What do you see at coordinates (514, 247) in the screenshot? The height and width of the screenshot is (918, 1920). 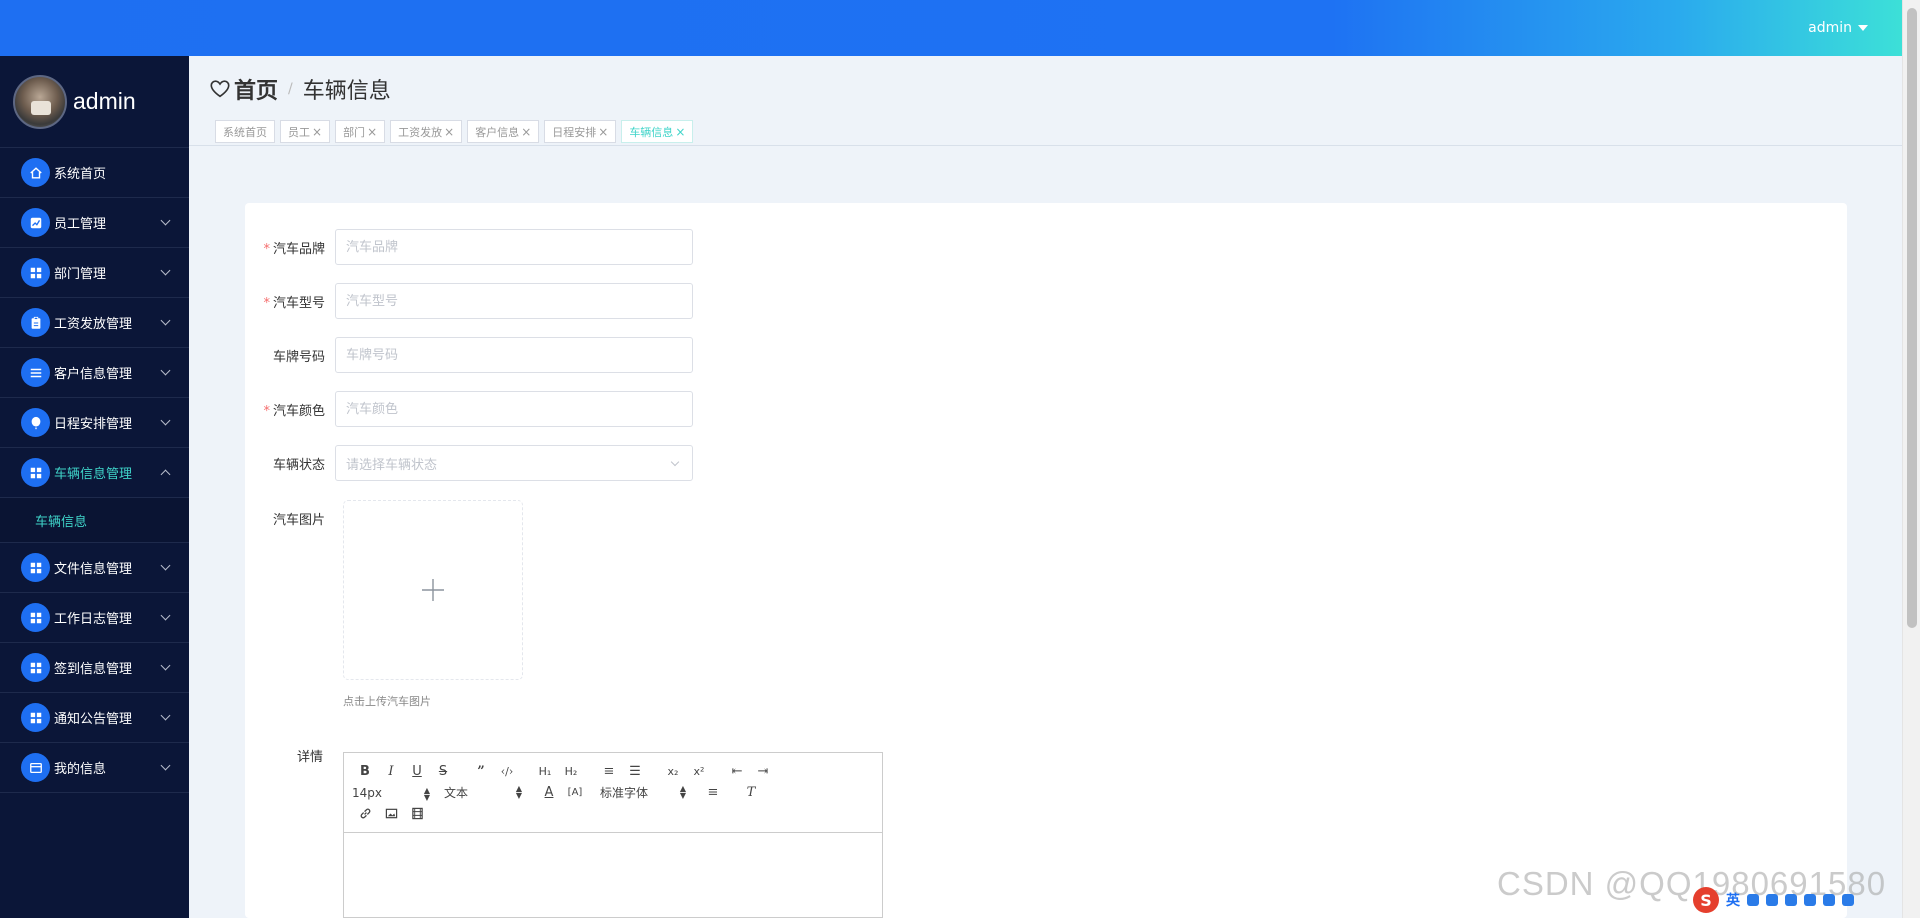 I see `brand-input` at bounding box center [514, 247].